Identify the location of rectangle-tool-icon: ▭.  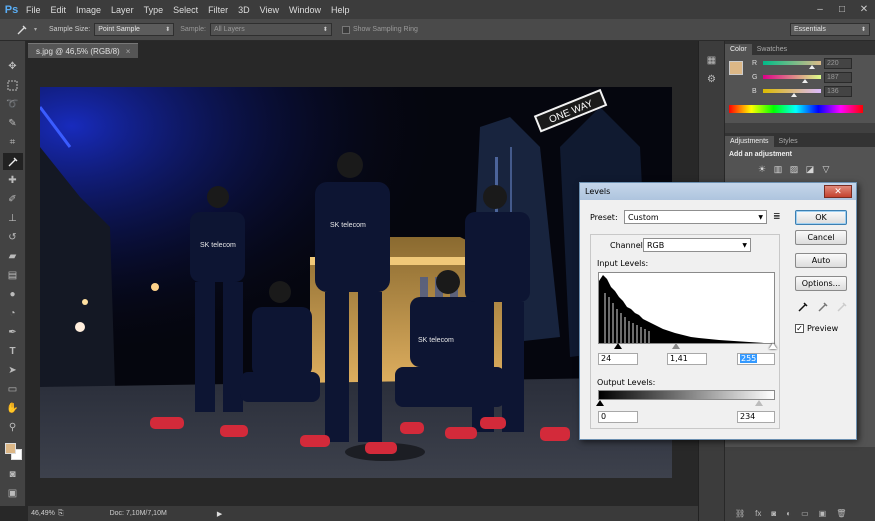
(13, 389).